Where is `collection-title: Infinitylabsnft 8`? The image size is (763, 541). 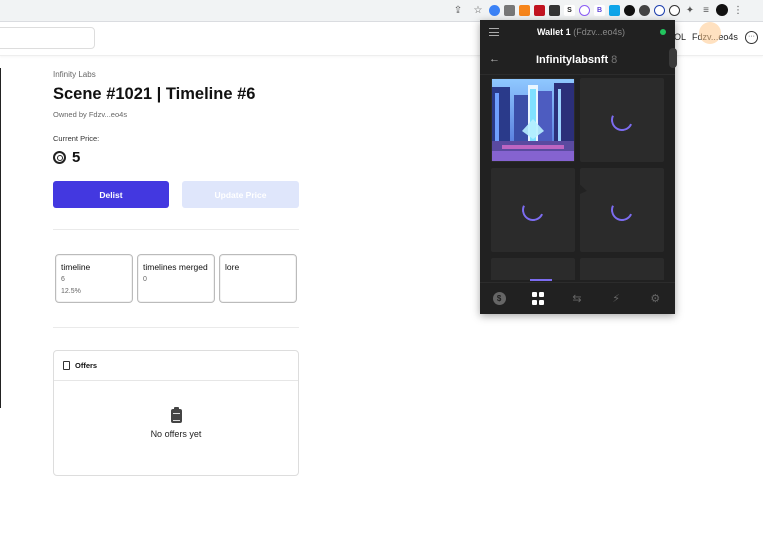
collection-title: Infinitylabsnft 8 is located at coordinates (576, 60).